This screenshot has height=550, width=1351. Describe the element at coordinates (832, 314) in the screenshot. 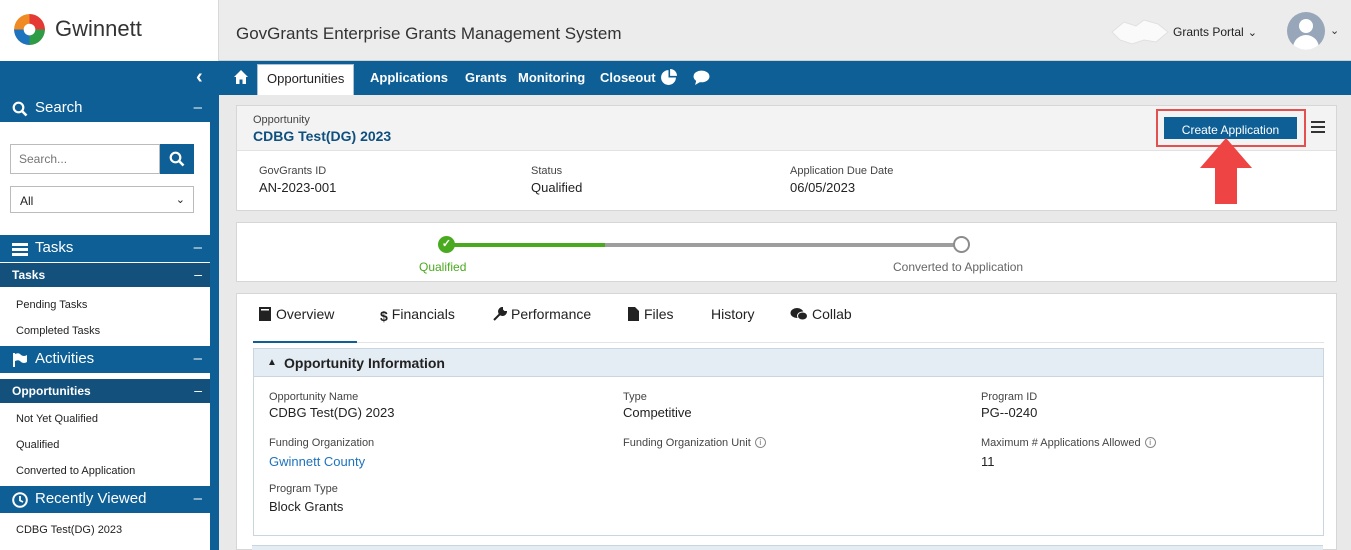

I see `tab-collab-label: Collab` at that location.